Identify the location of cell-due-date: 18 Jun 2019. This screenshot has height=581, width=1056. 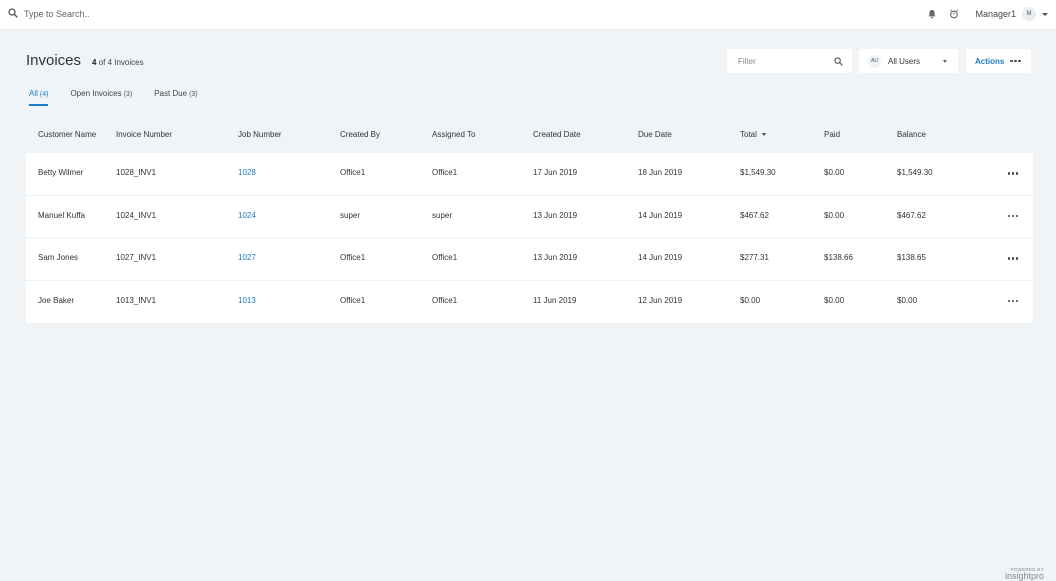
(660, 172).